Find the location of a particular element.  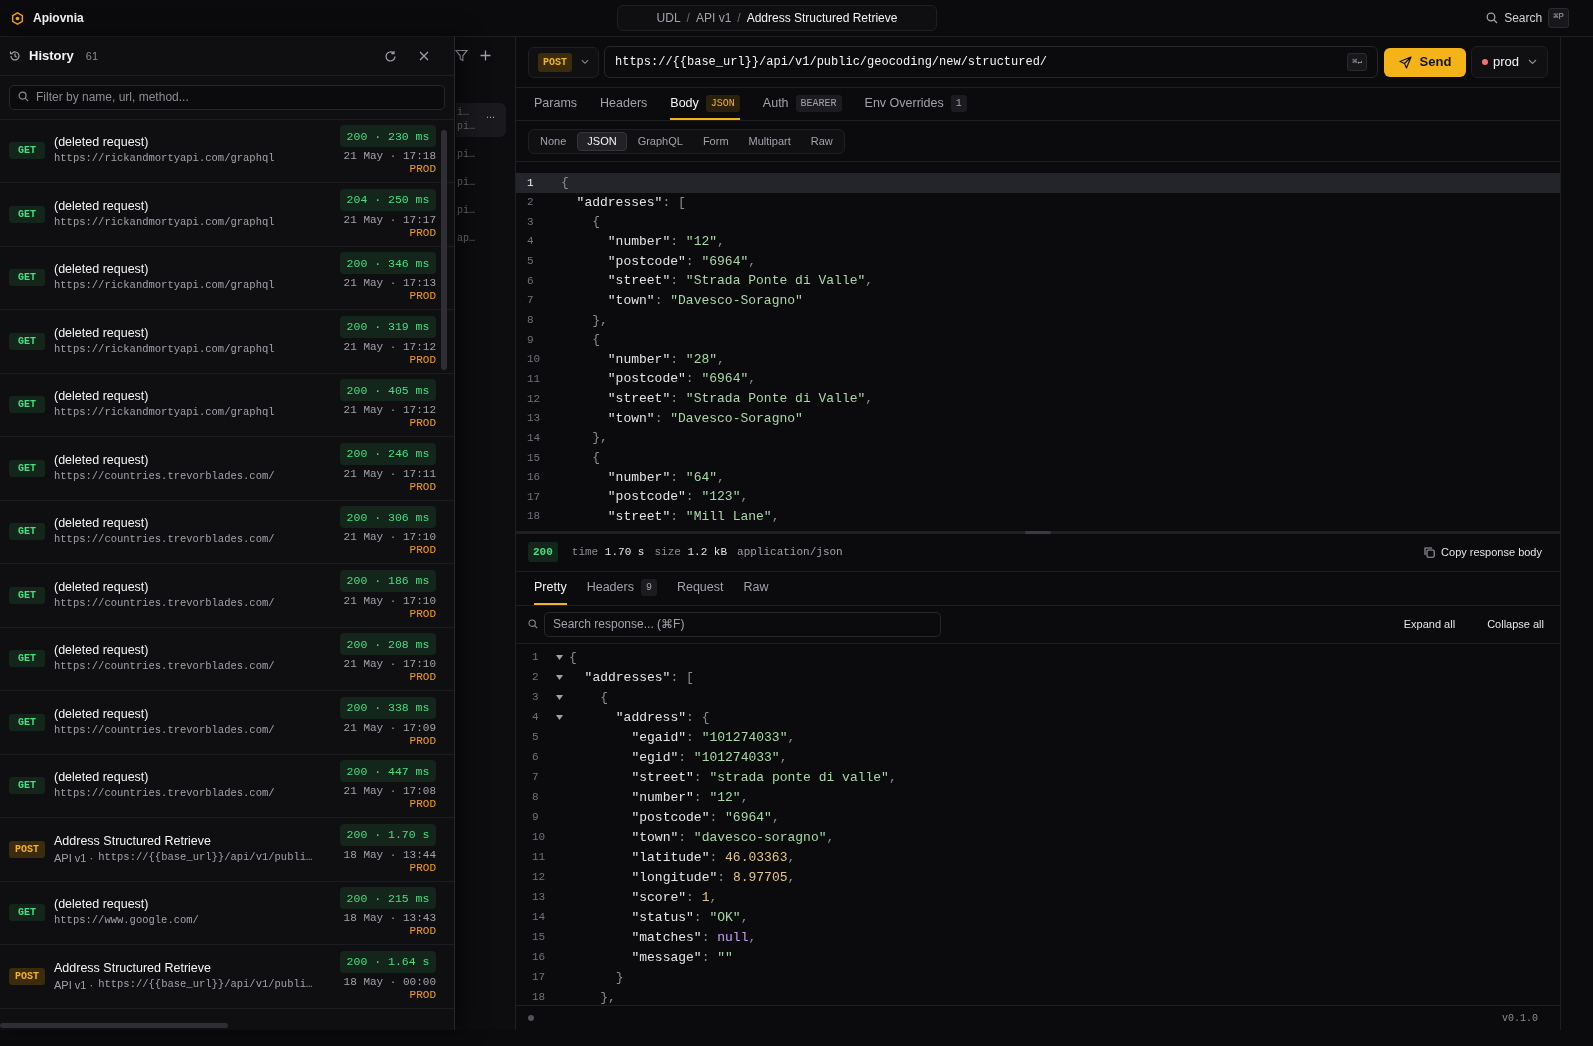

tab: Body JSON is located at coordinates (705, 104).